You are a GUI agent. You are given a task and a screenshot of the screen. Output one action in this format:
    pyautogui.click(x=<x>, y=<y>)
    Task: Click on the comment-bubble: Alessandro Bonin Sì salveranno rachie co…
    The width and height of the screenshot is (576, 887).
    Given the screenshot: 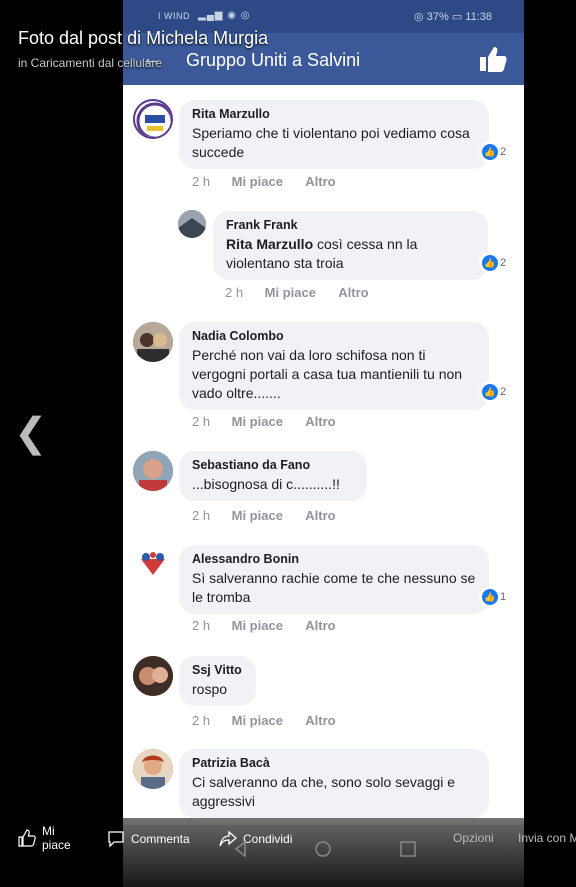 What is the action you would take?
    pyautogui.click(x=334, y=579)
    